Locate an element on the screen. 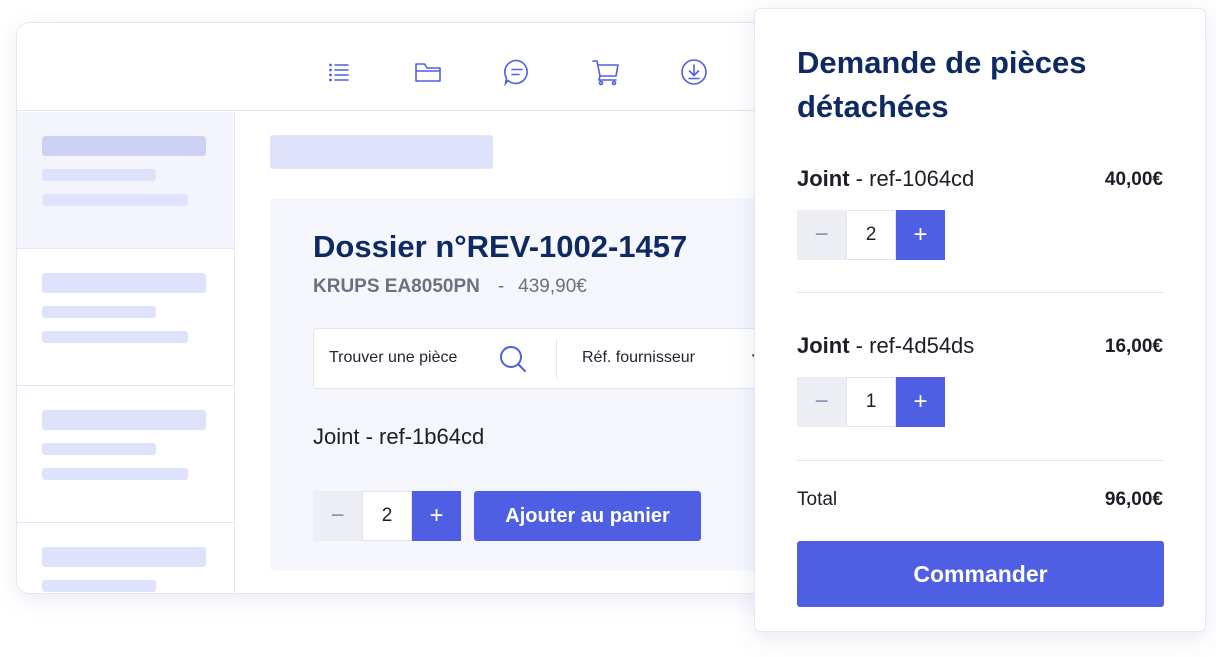  product-price: 439,90€ is located at coordinates (552, 286).